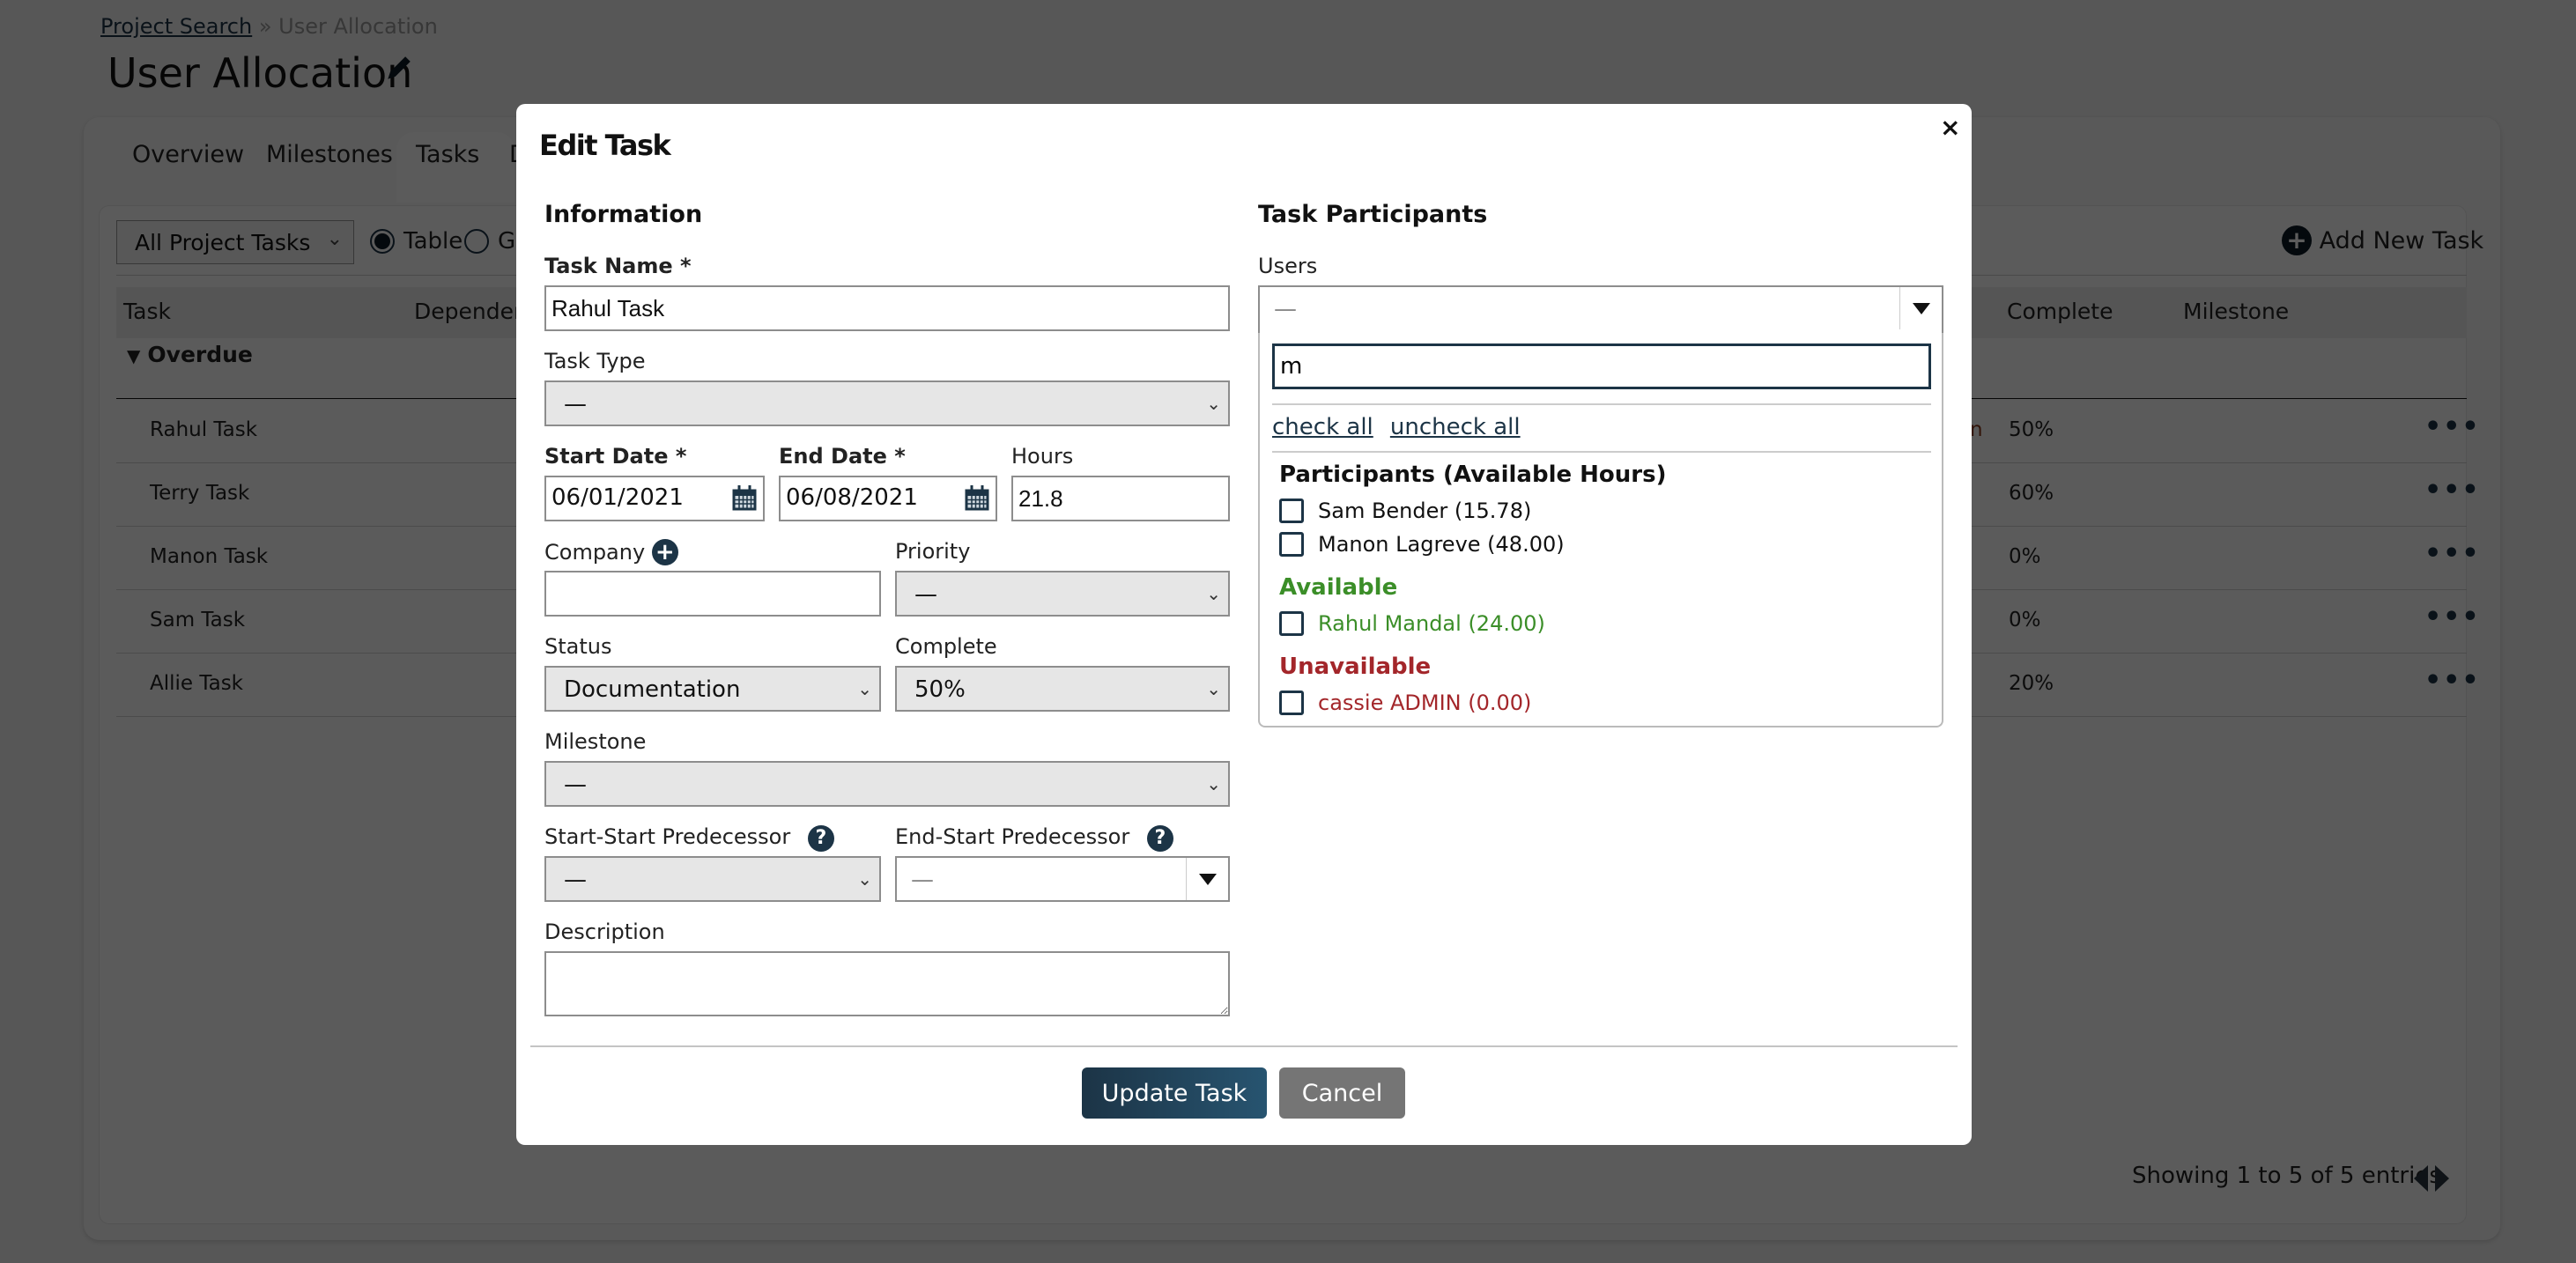 The image size is (2576, 1263). Describe the element at coordinates (1442, 545) in the screenshot. I see `participant-label: Manon Lagreve (48.00)` at that location.